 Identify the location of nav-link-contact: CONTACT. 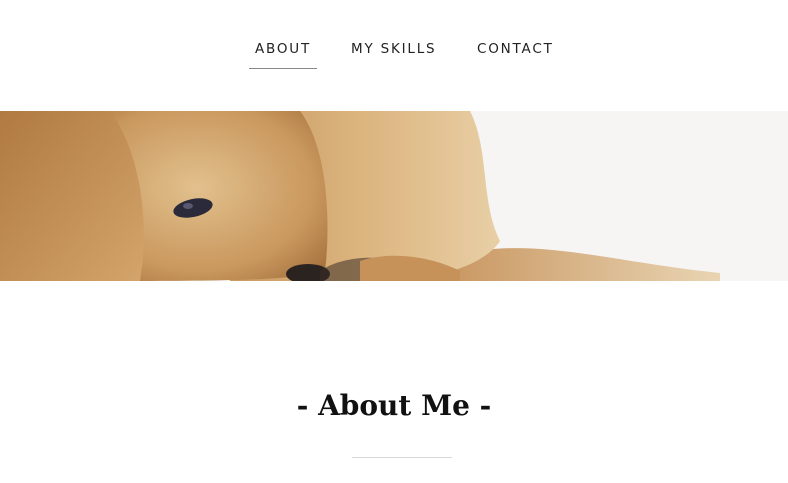
(515, 49).